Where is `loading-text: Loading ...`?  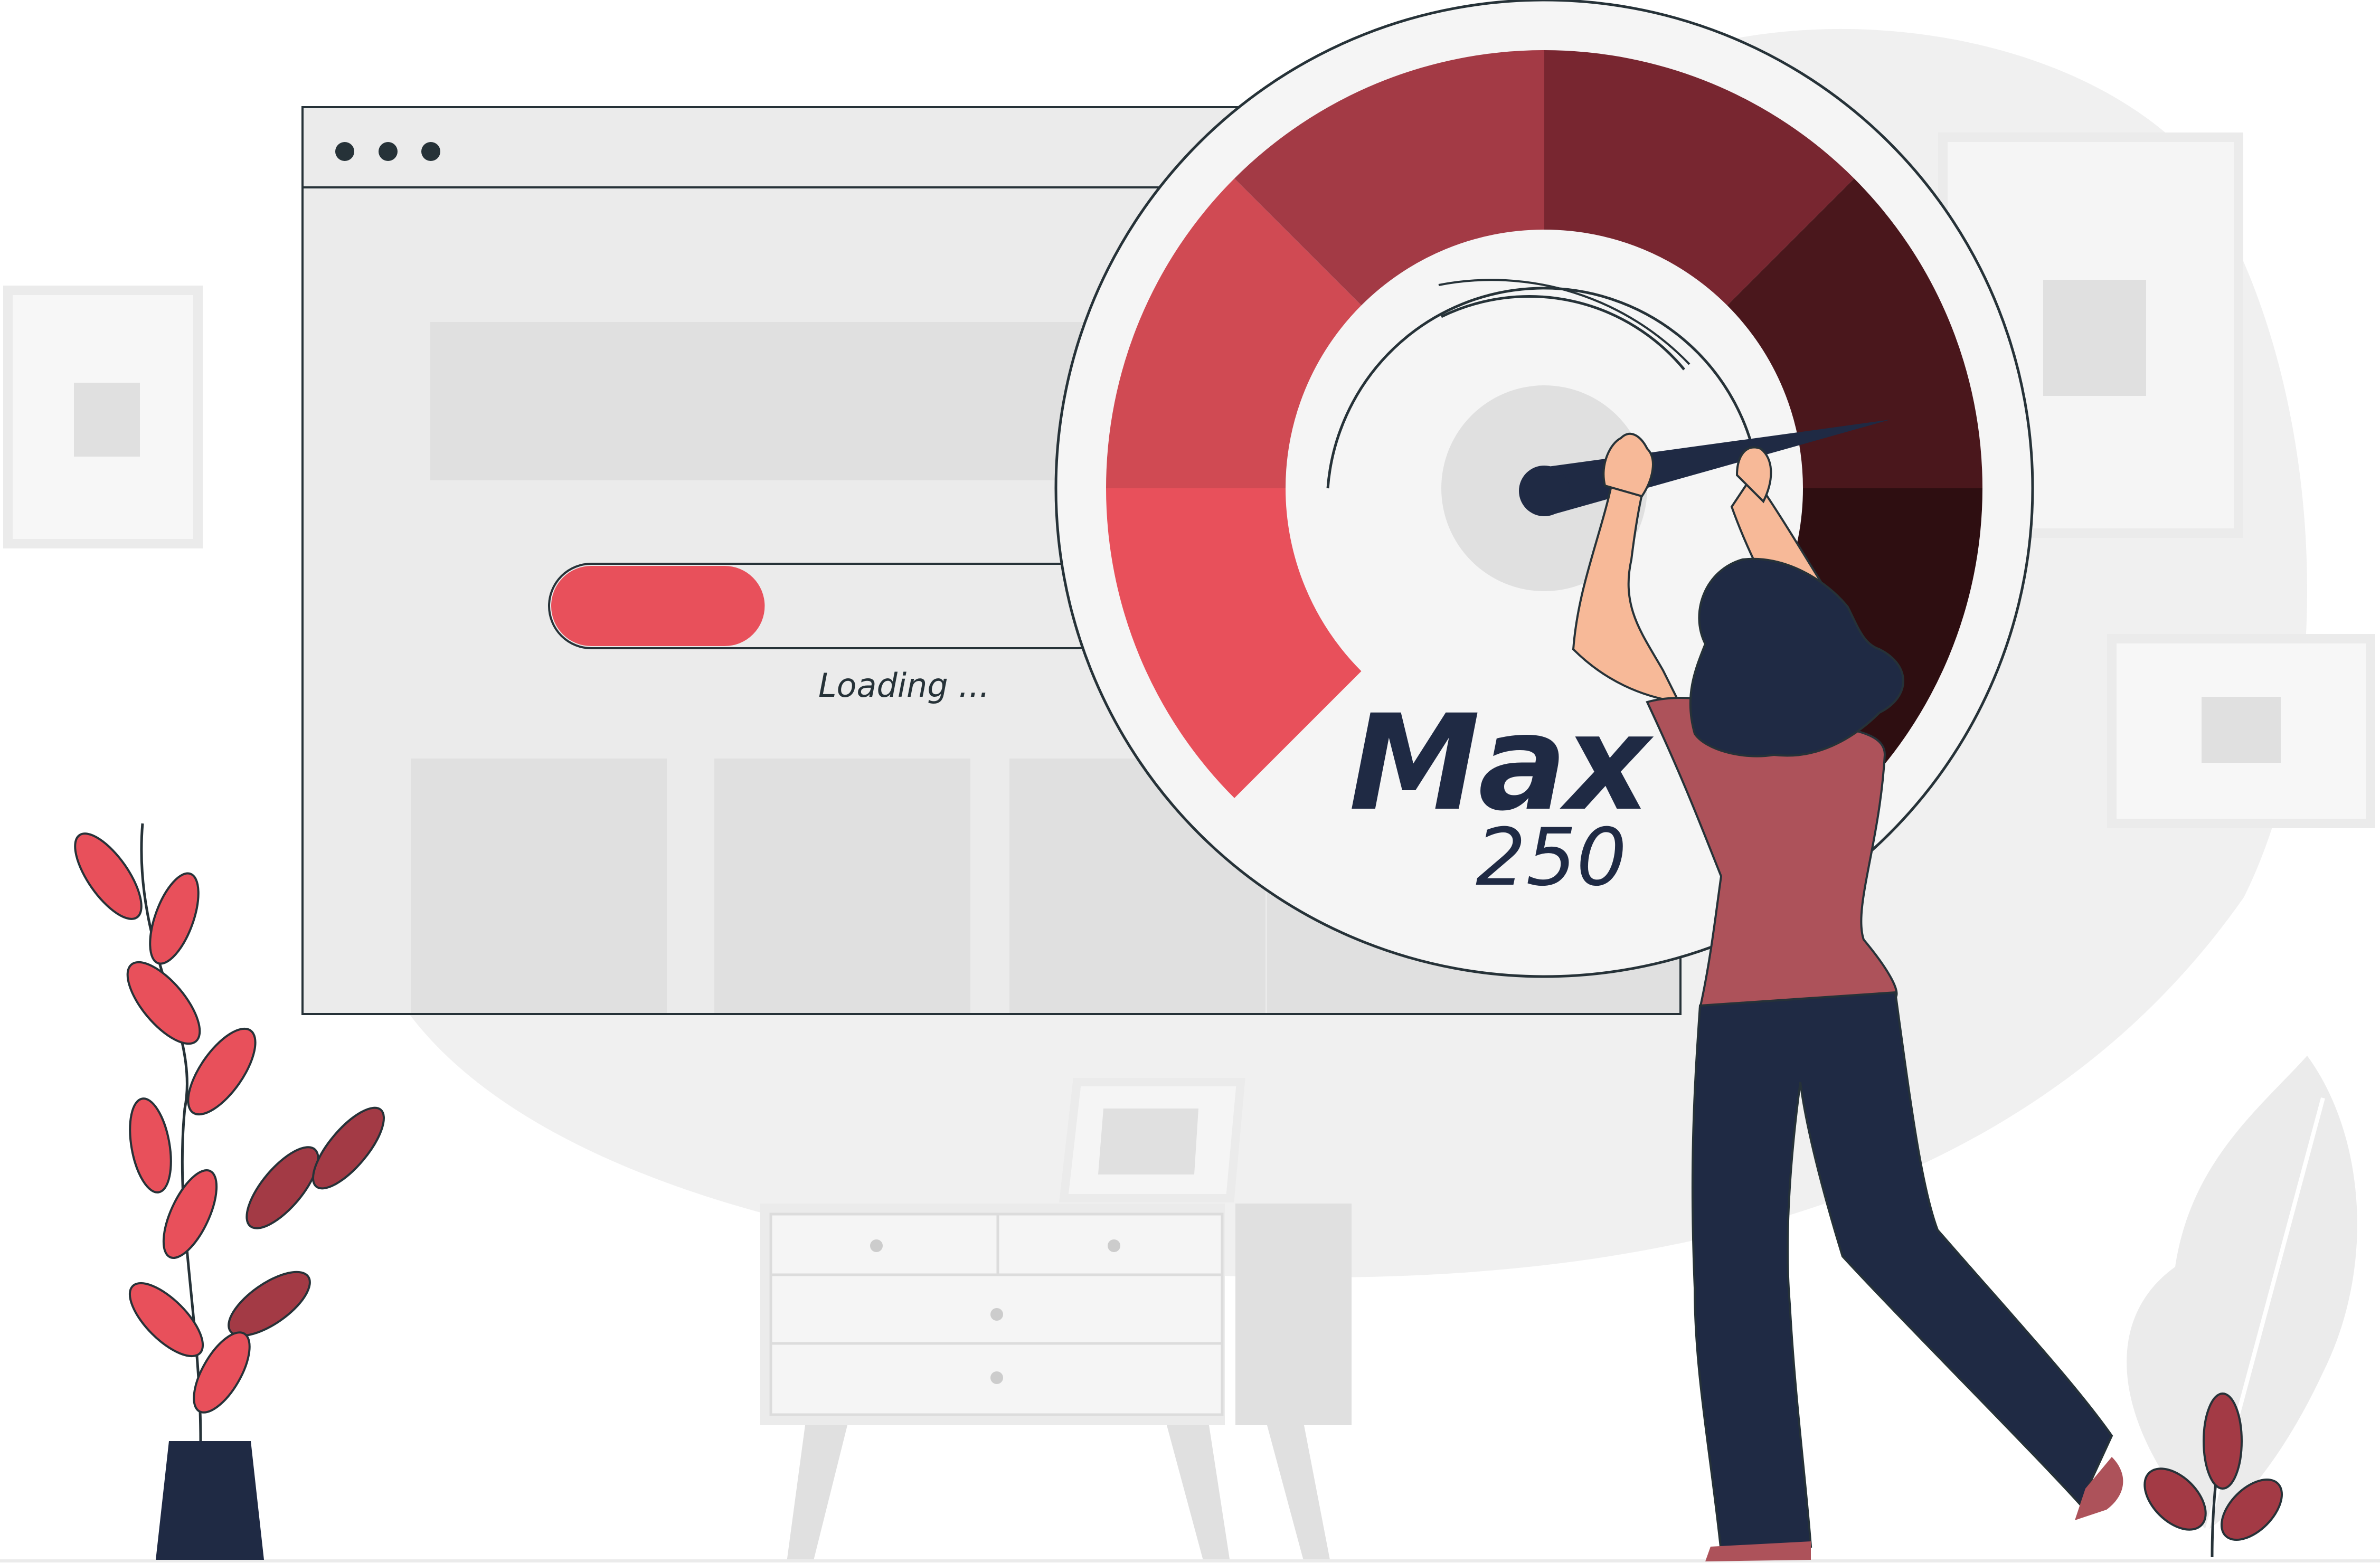 loading-text: Loading ... is located at coordinates (904, 685).